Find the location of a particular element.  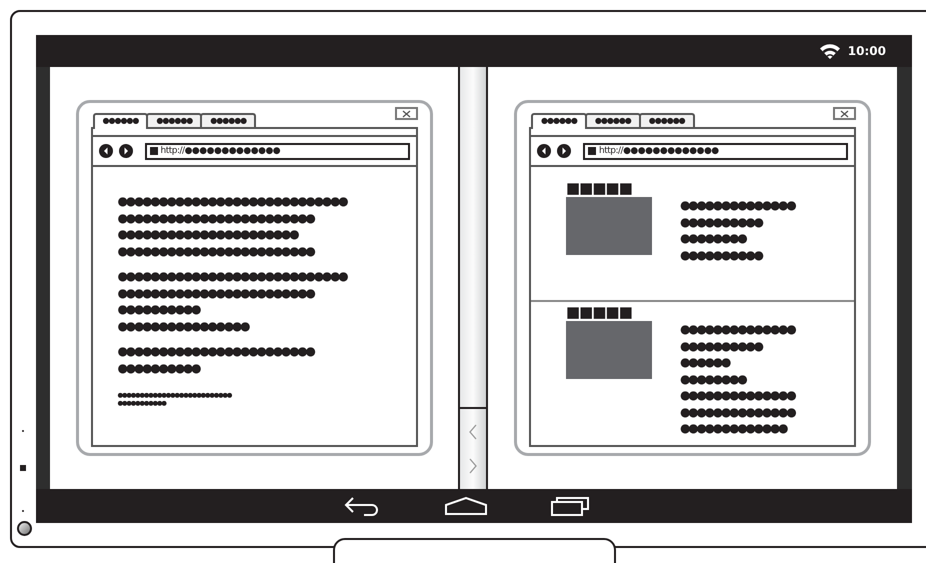

wifi-icon is located at coordinates (830, 51).